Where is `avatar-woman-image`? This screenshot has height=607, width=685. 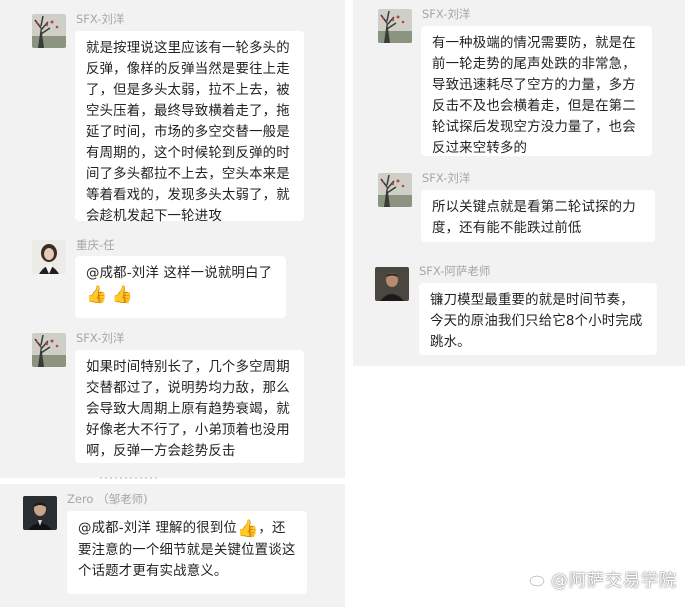 avatar-woman-image is located at coordinates (49, 257).